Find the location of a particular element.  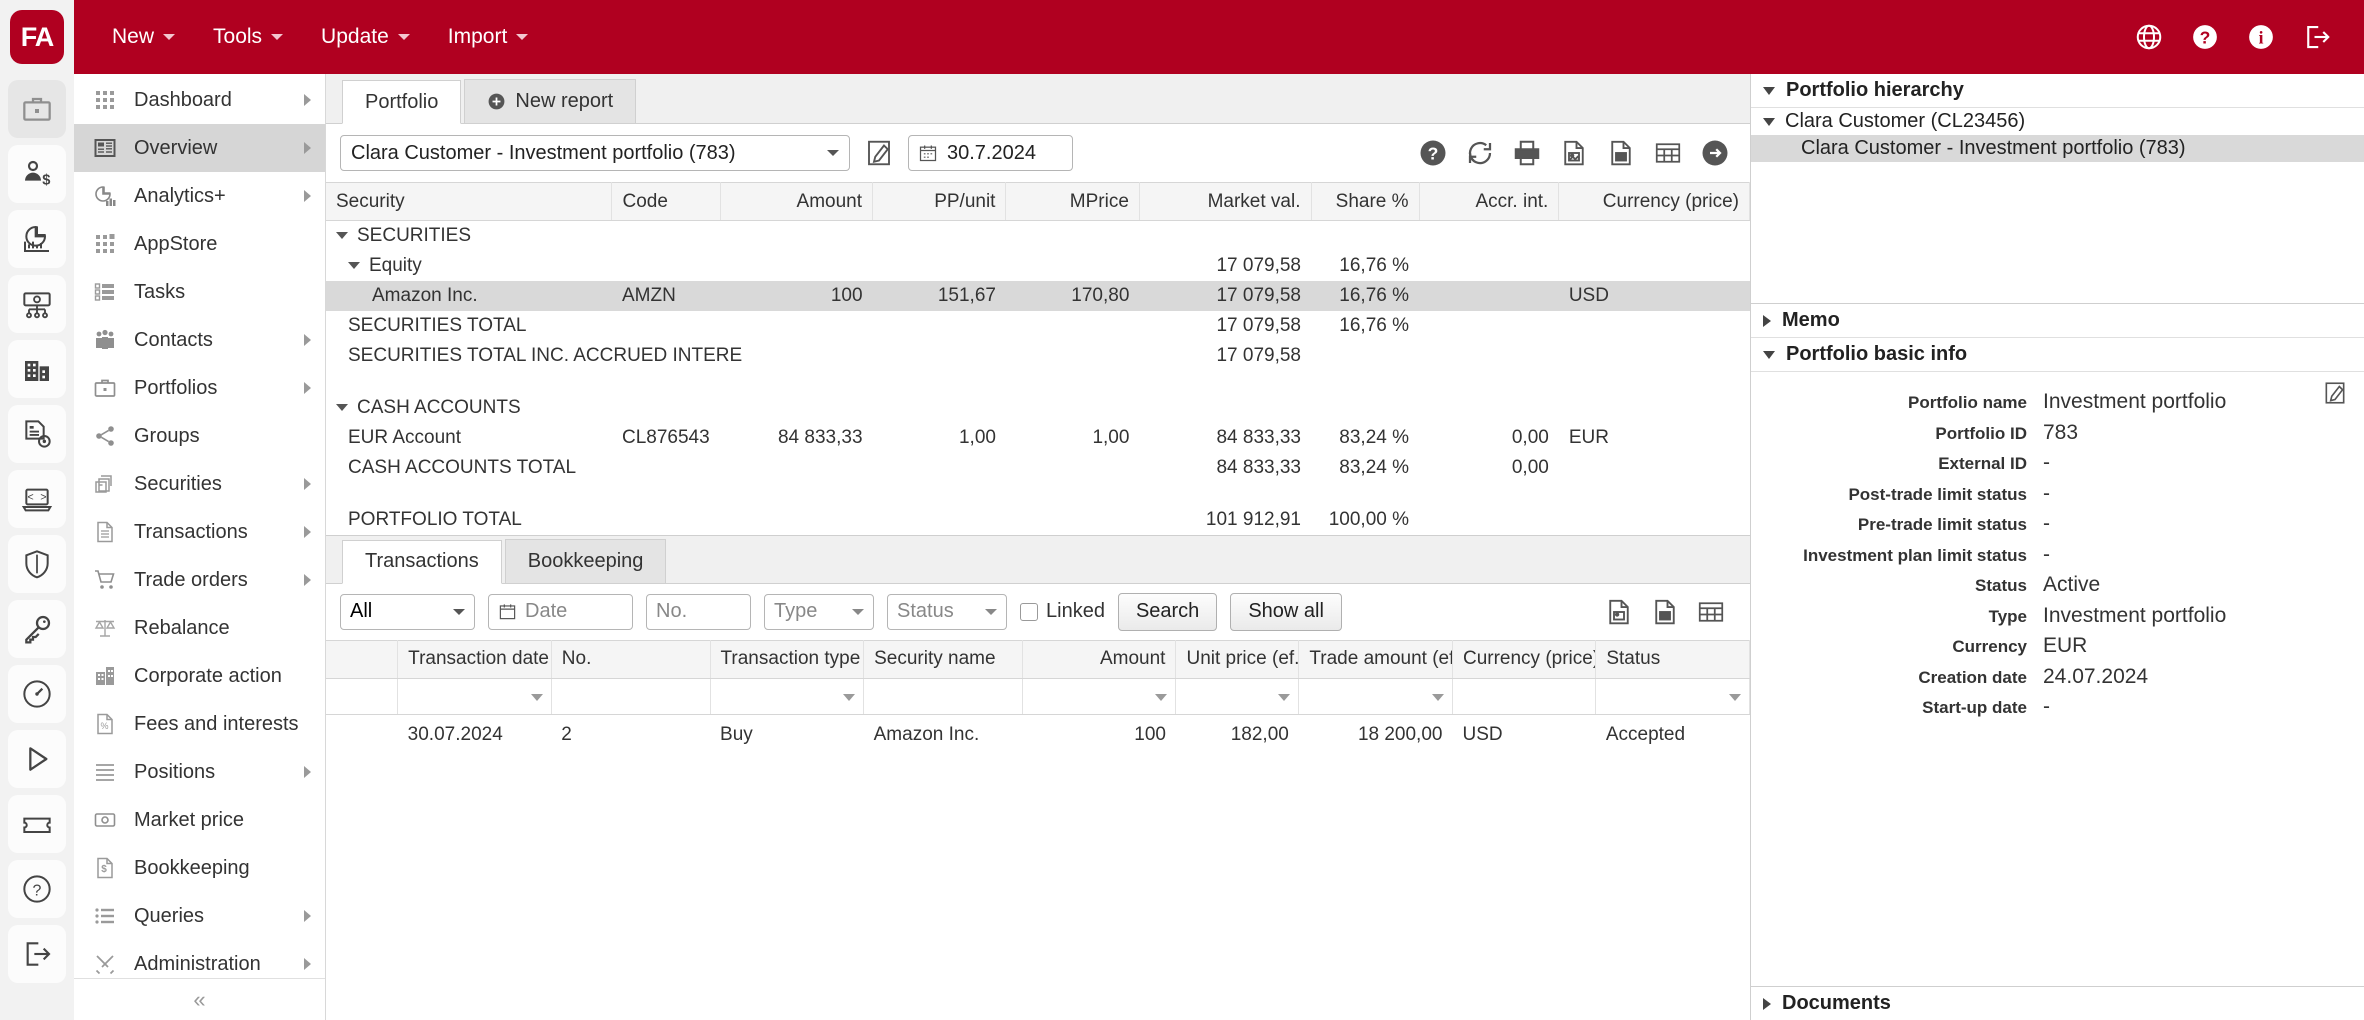

export-image-icon is located at coordinates (1619, 612).